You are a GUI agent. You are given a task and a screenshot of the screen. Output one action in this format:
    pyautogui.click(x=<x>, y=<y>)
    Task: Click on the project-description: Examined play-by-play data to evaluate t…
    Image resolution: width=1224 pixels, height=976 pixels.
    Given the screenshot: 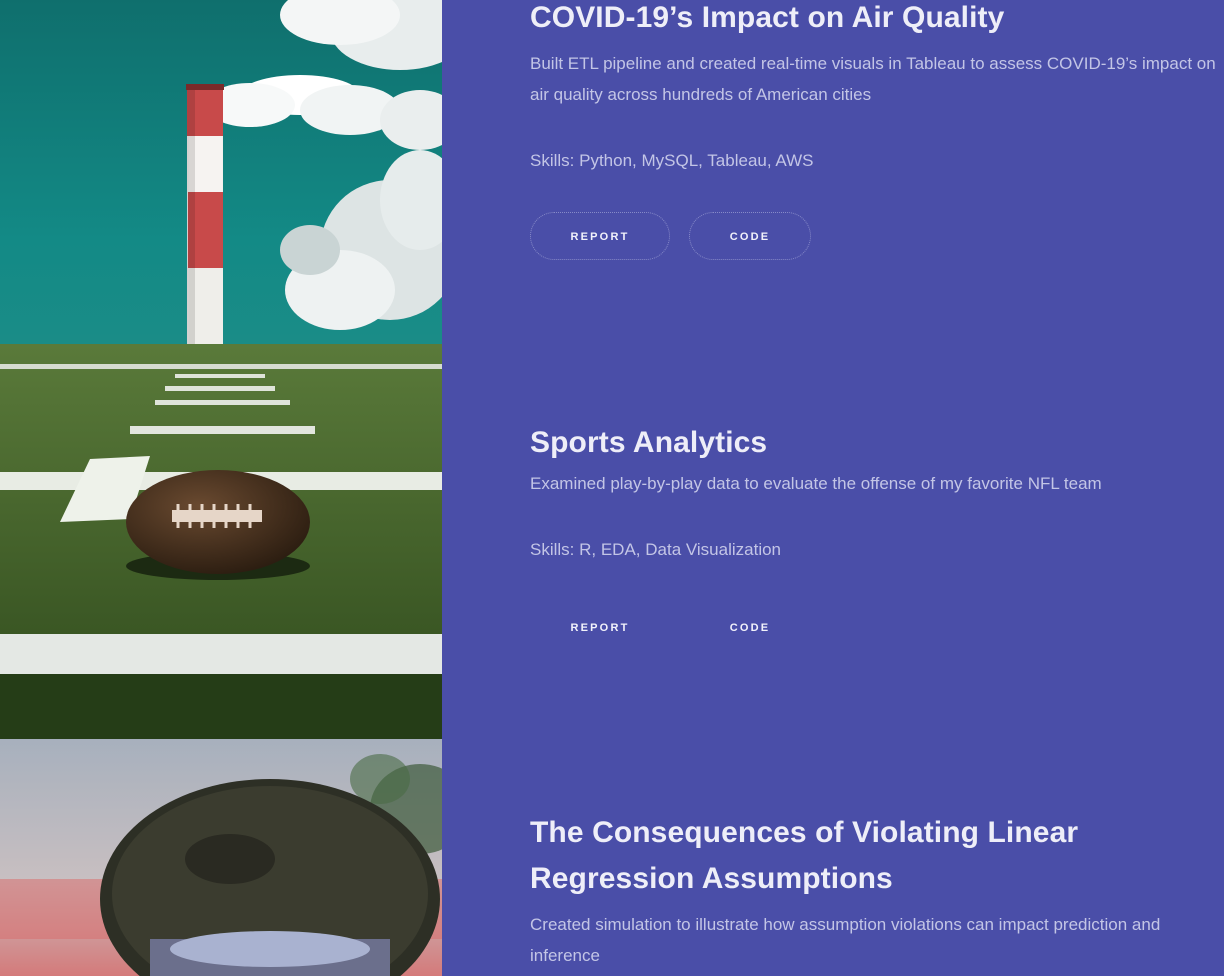 What is the action you would take?
    pyautogui.click(x=816, y=483)
    